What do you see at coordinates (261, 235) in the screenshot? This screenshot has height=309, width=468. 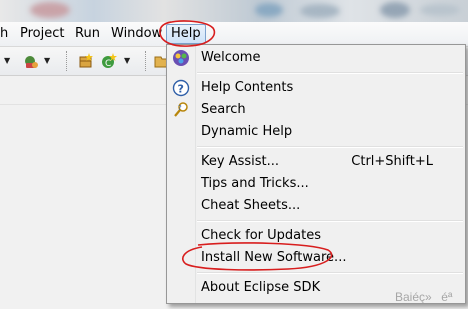 I see `menu-item-label: Check for Updates` at bounding box center [261, 235].